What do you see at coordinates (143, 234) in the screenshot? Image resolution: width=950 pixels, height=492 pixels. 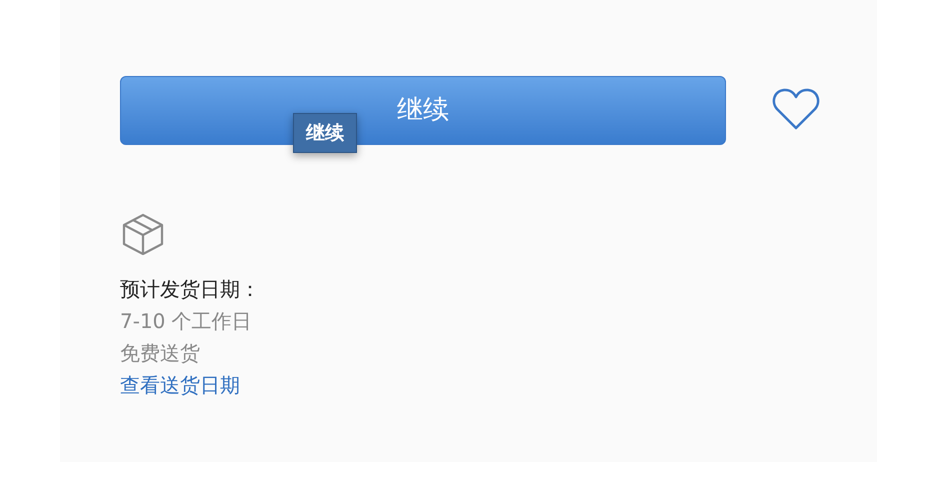 I see `box-icon` at bounding box center [143, 234].